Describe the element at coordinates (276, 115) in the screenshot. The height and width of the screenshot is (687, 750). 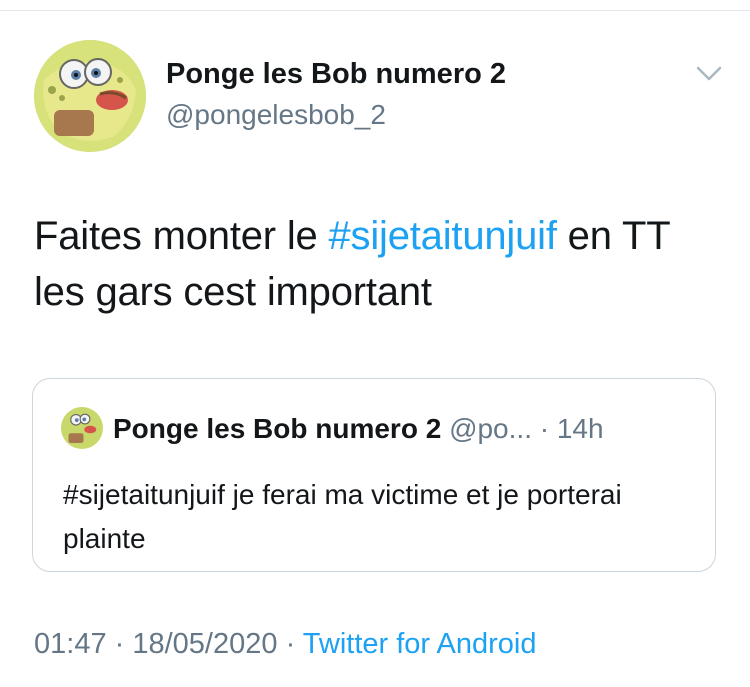
I see `author-handle: @pongelesbob_2` at that location.